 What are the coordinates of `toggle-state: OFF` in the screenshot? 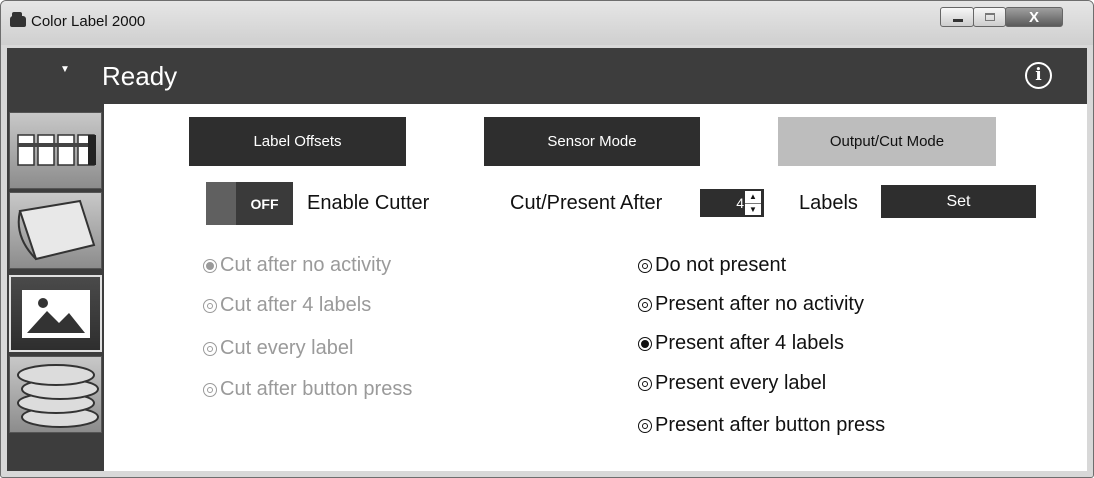 It's located at (264, 203).